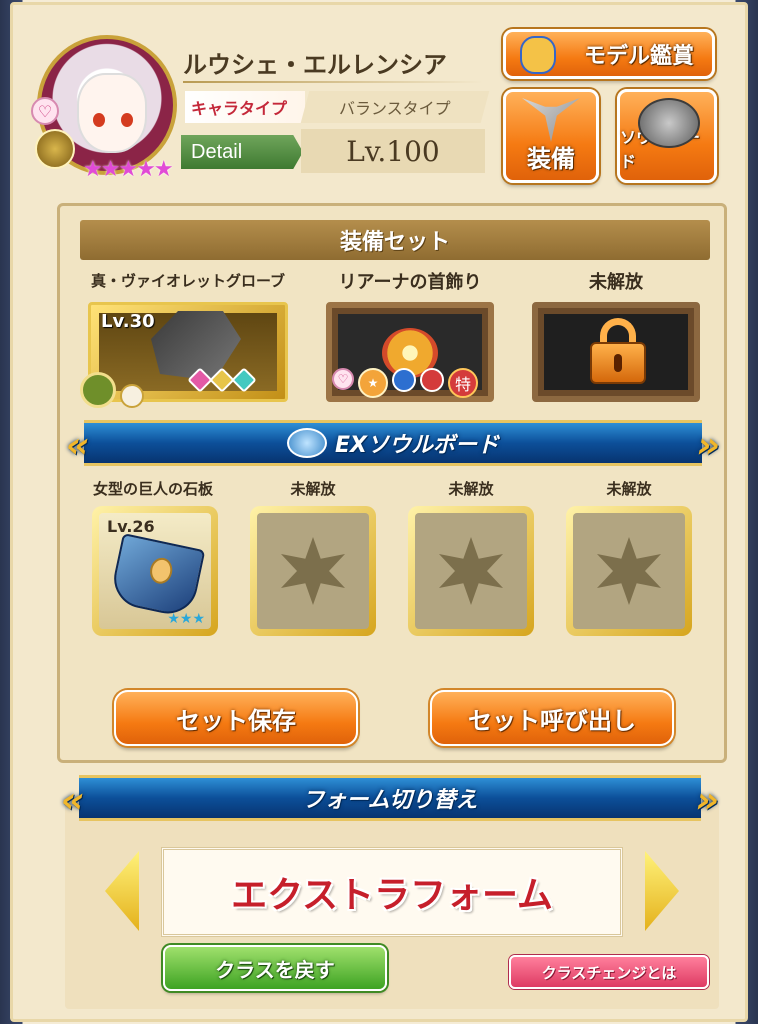  What do you see at coordinates (98, 390) in the screenshot?
I see `glove-skill-icon` at bounding box center [98, 390].